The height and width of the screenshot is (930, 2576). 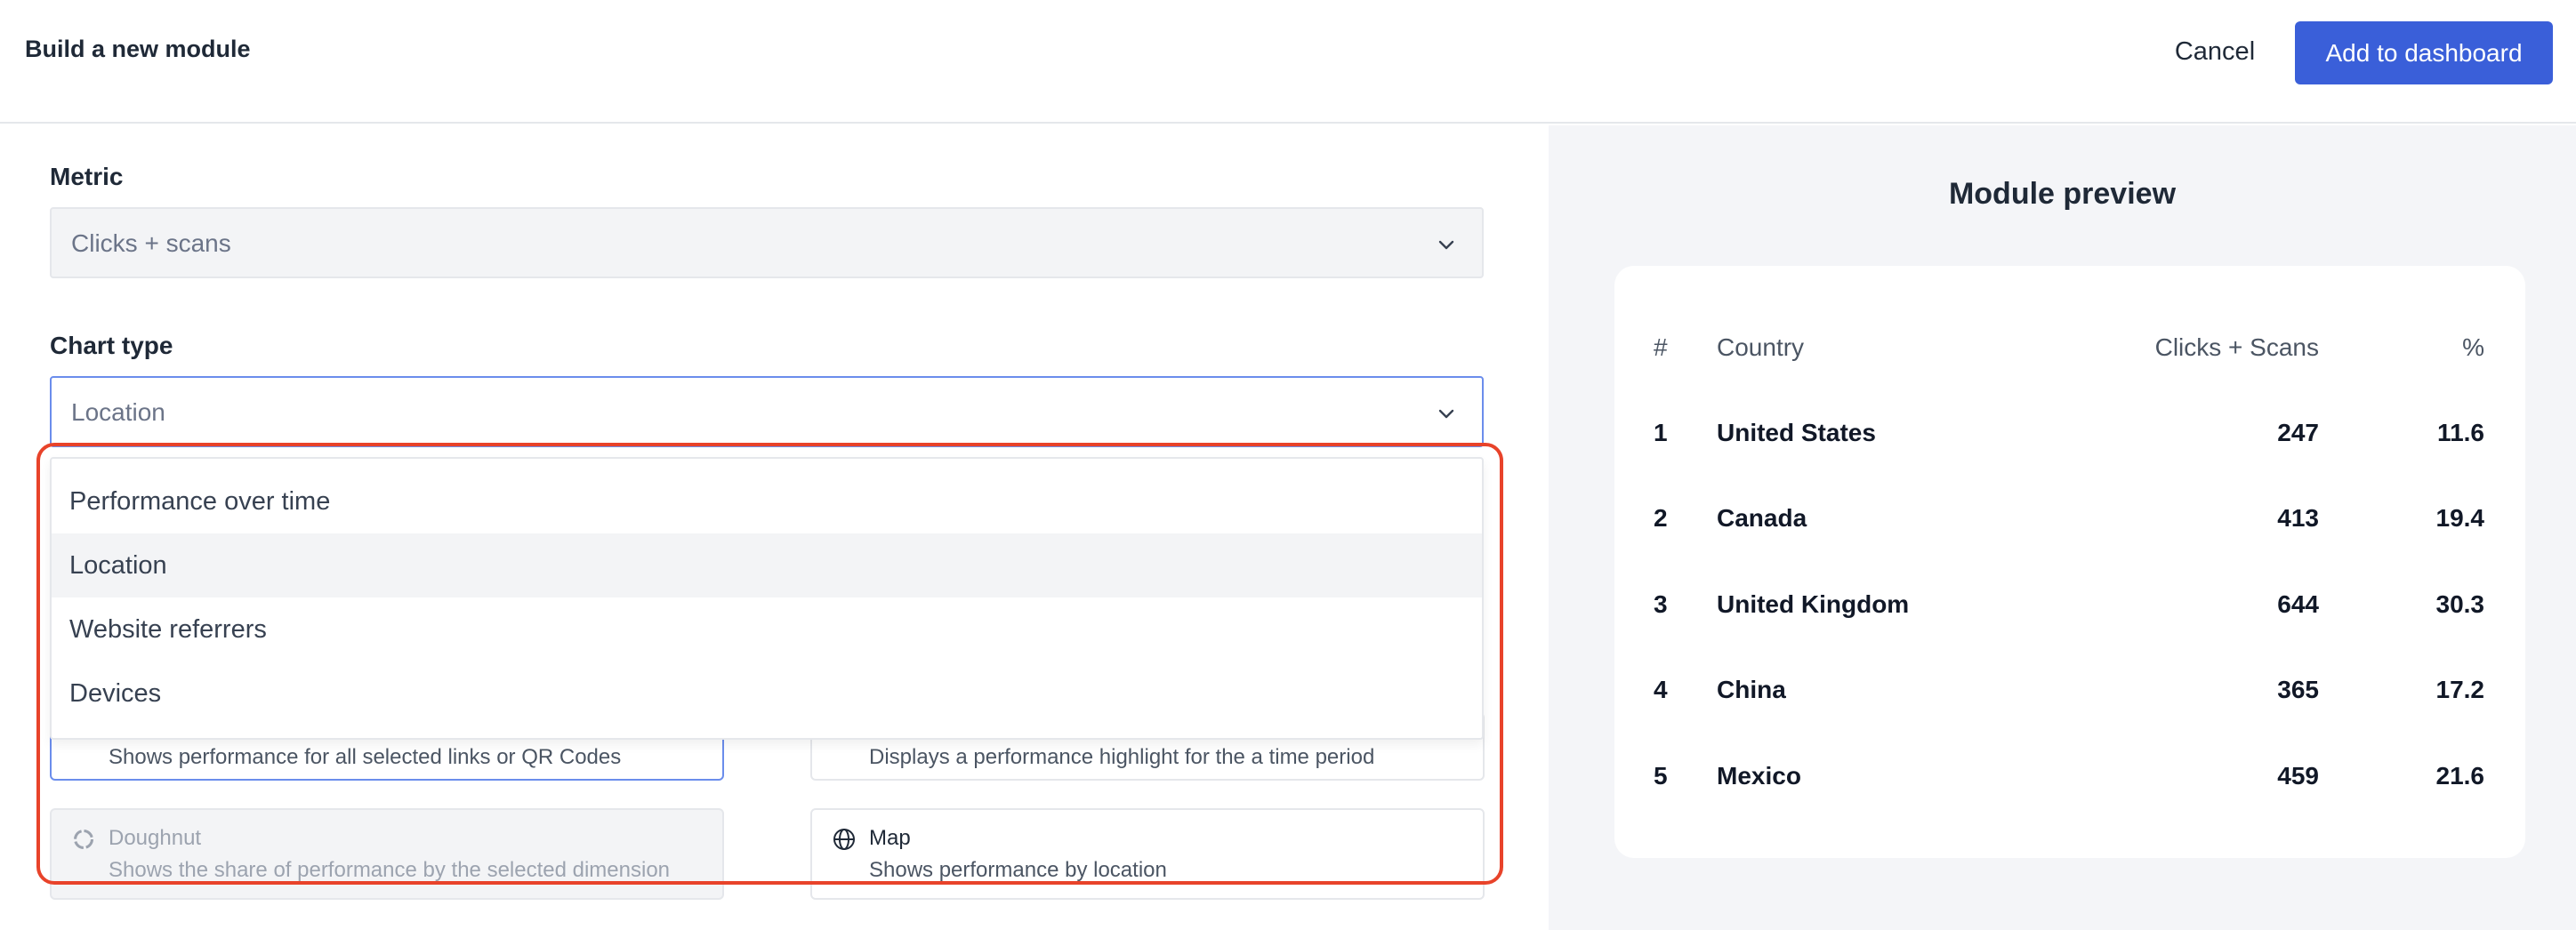 What do you see at coordinates (1661, 604) in the screenshot?
I see `row-rank: 3` at bounding box center [1661, 604].